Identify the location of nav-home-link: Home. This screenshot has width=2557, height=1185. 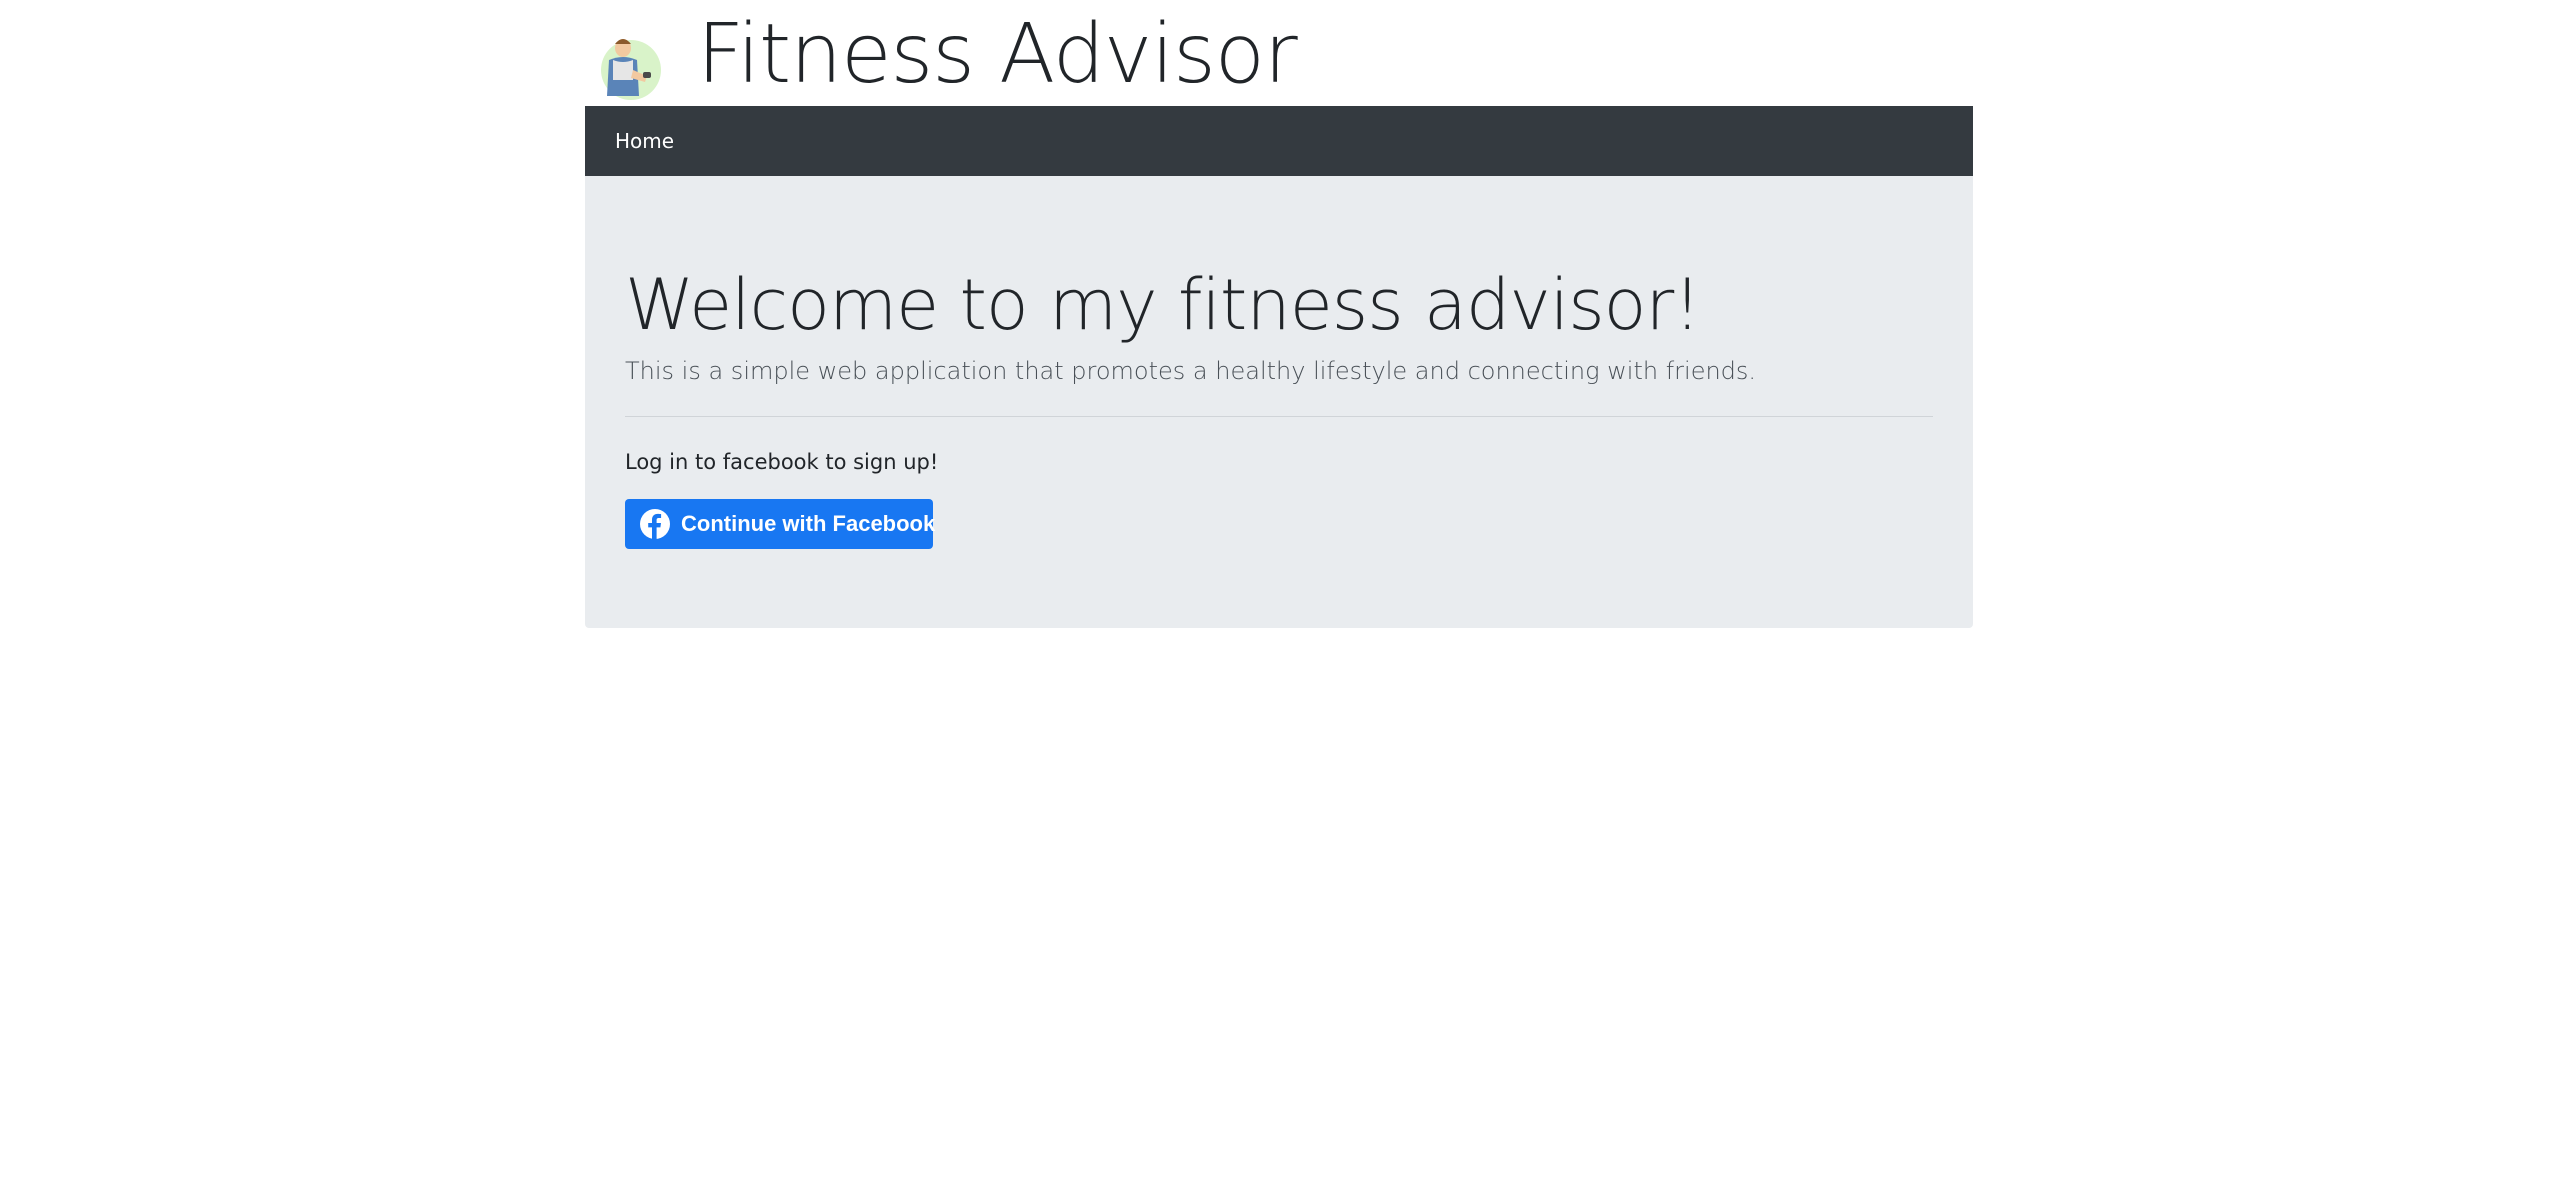
(644, 141).